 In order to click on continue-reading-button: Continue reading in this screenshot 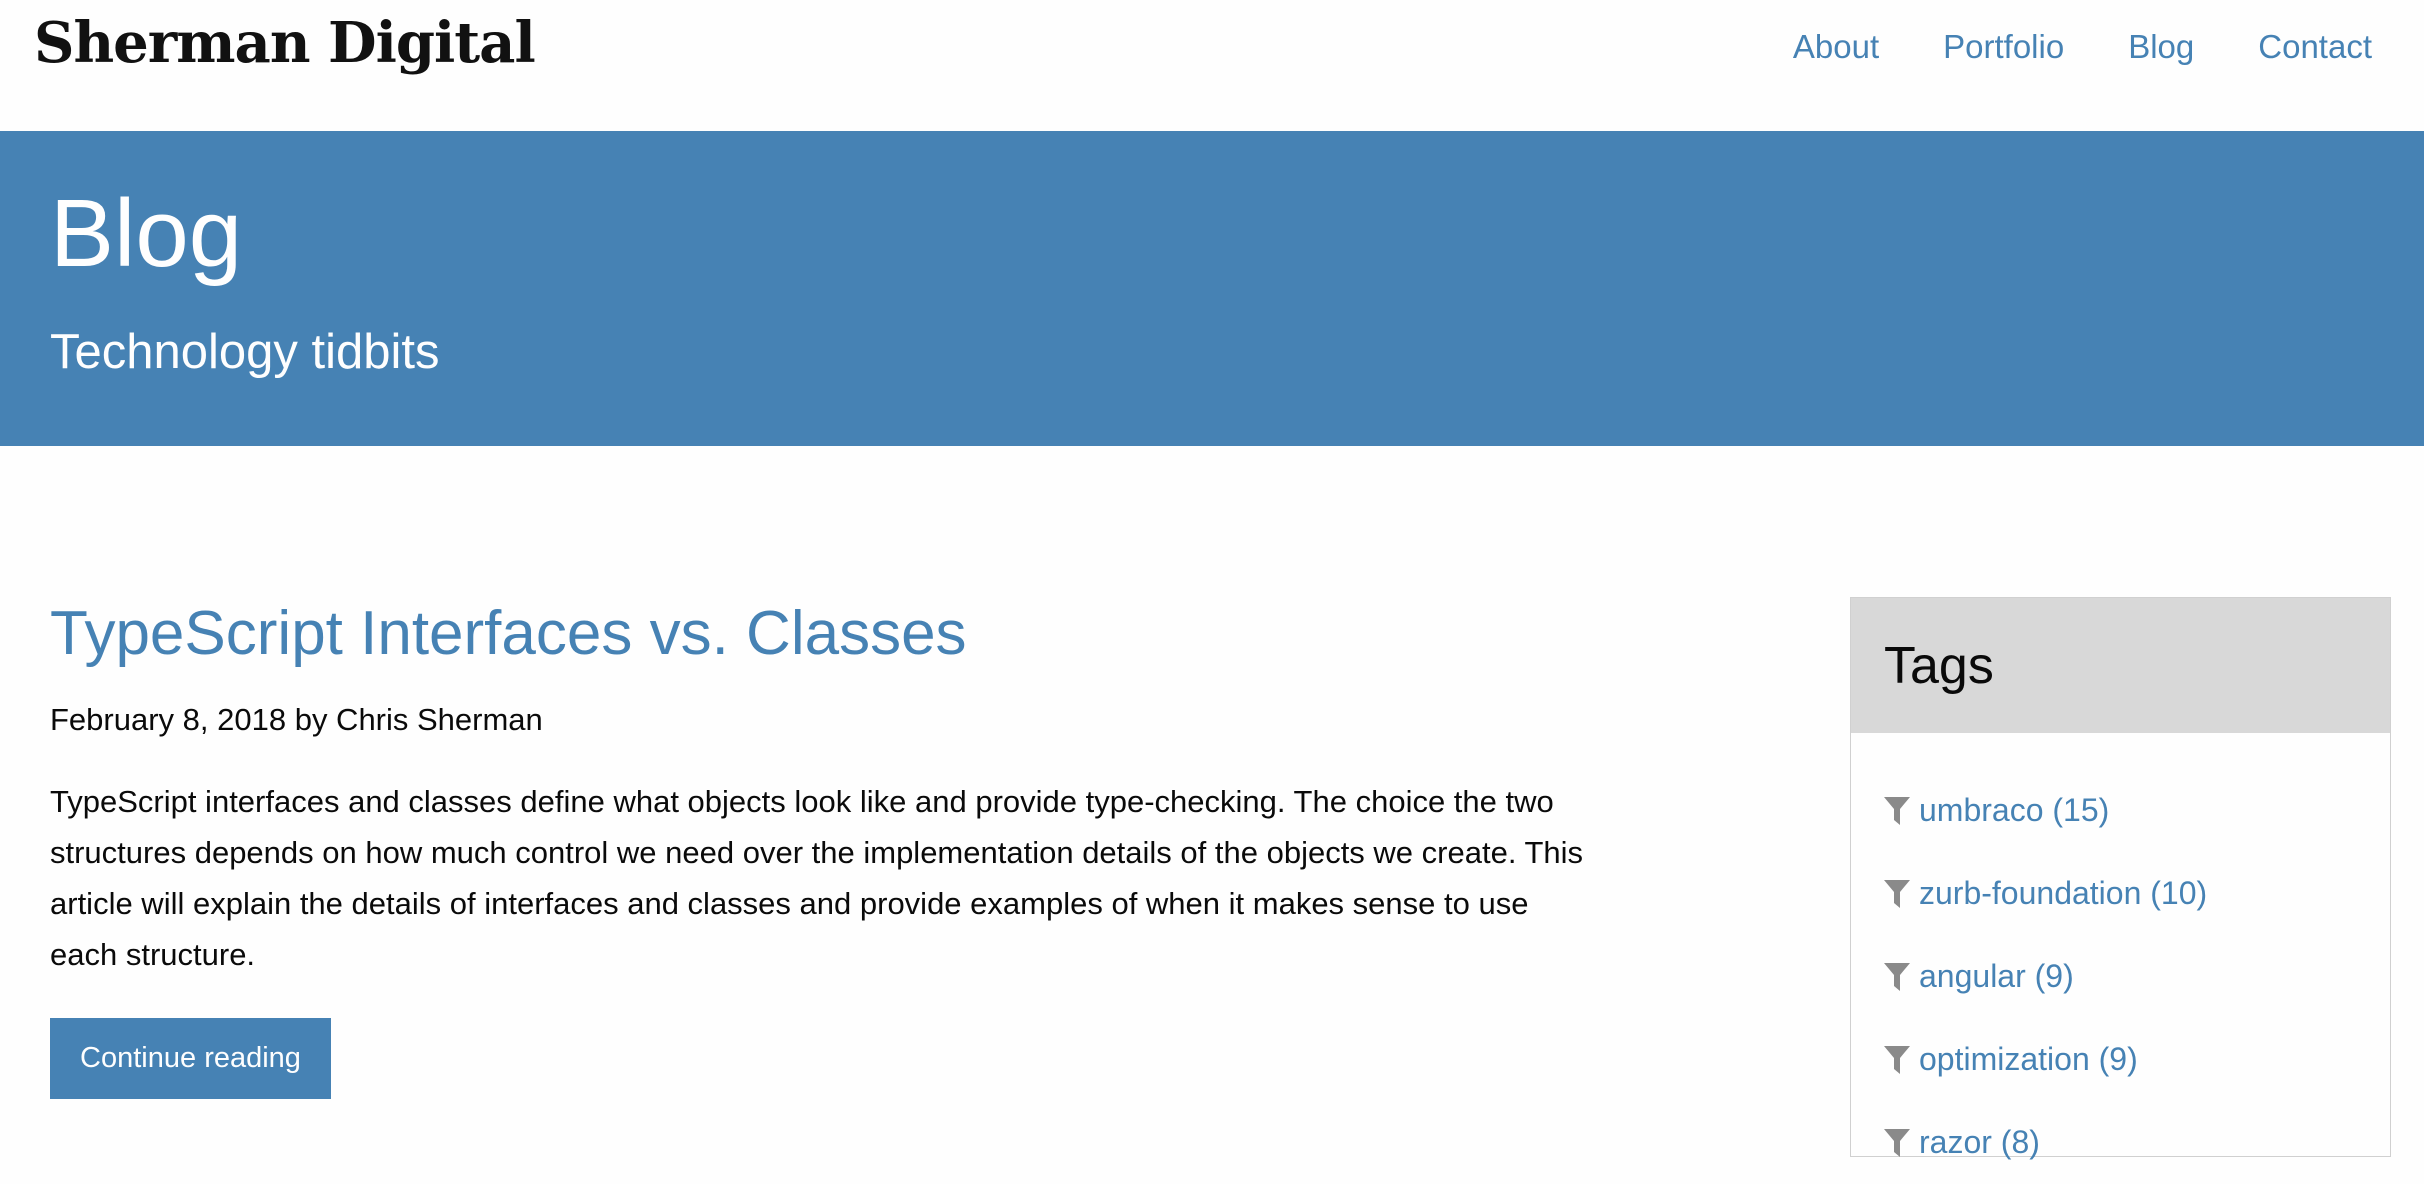, I will do `click(190, 1058)`.